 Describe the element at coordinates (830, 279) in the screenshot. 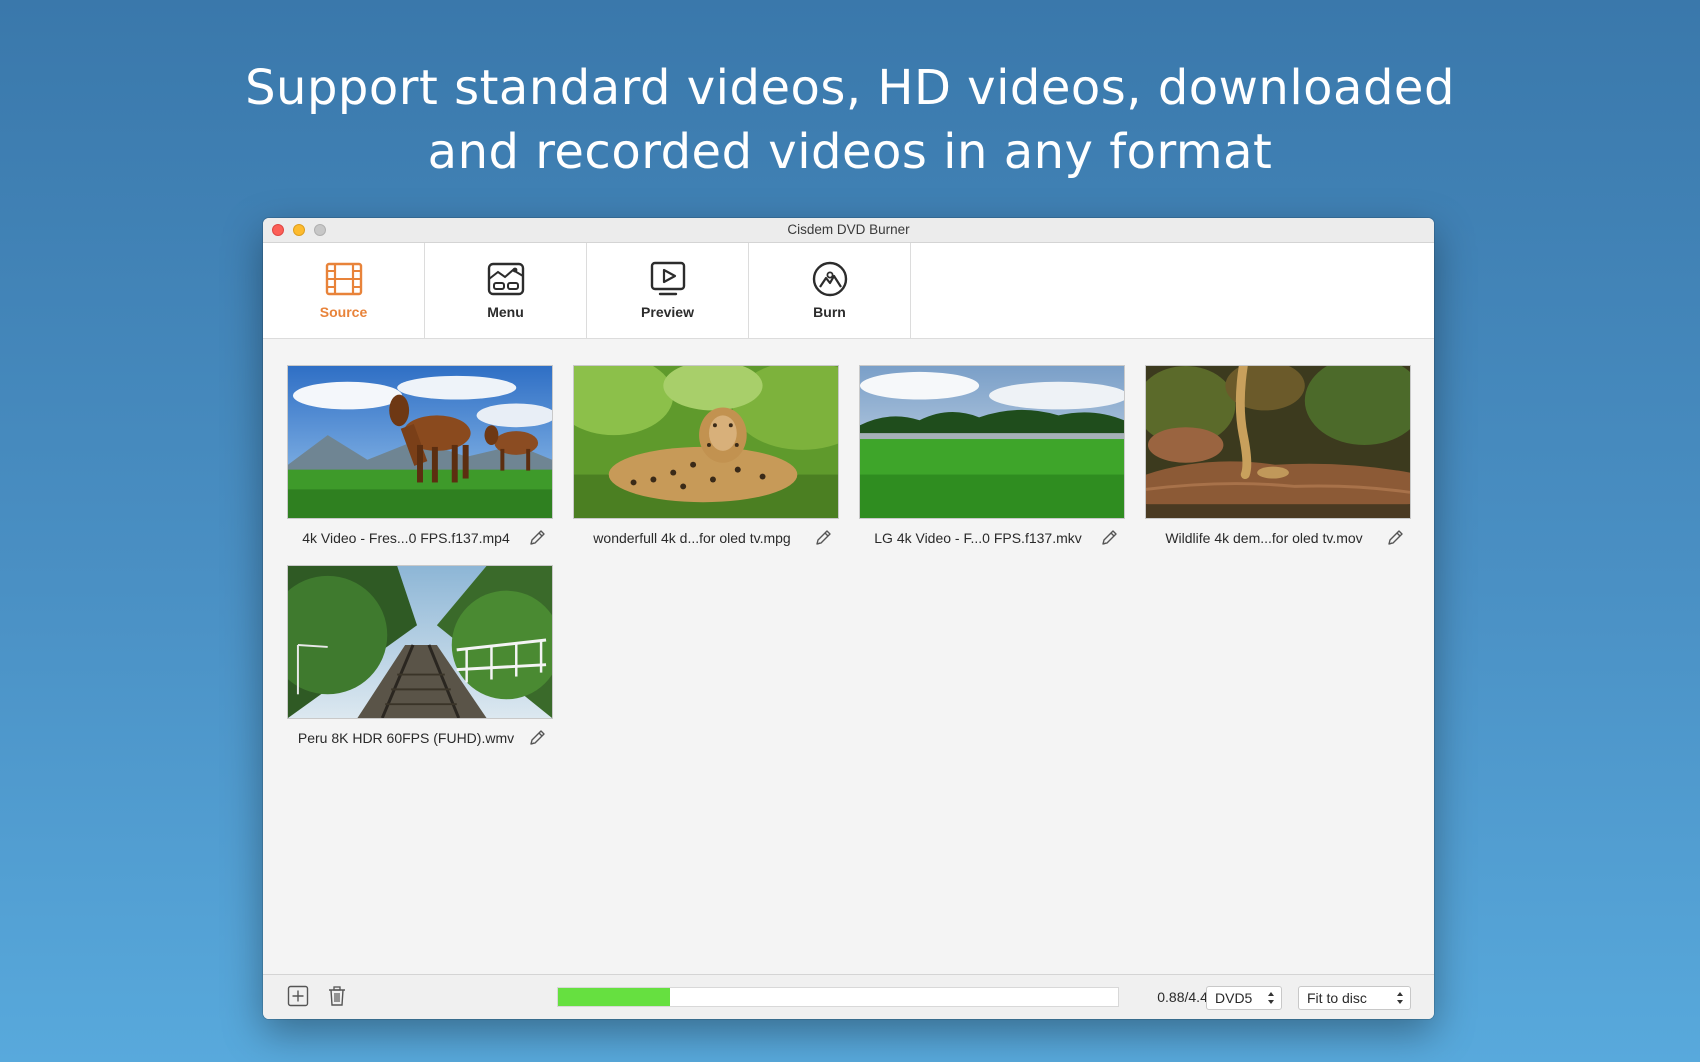

I see `disc-burn-icon` at that location.